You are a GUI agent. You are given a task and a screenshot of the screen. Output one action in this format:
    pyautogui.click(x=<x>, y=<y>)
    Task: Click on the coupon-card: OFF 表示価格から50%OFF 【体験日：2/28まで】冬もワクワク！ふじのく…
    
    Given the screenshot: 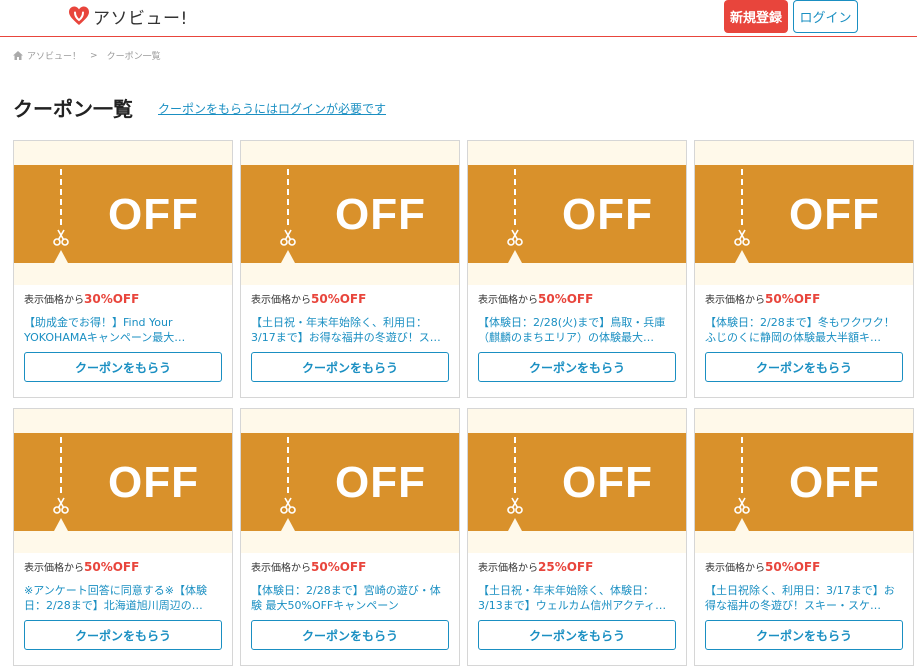 What is the action you would take?
    pyautogui.click(x=804, y=269)
    